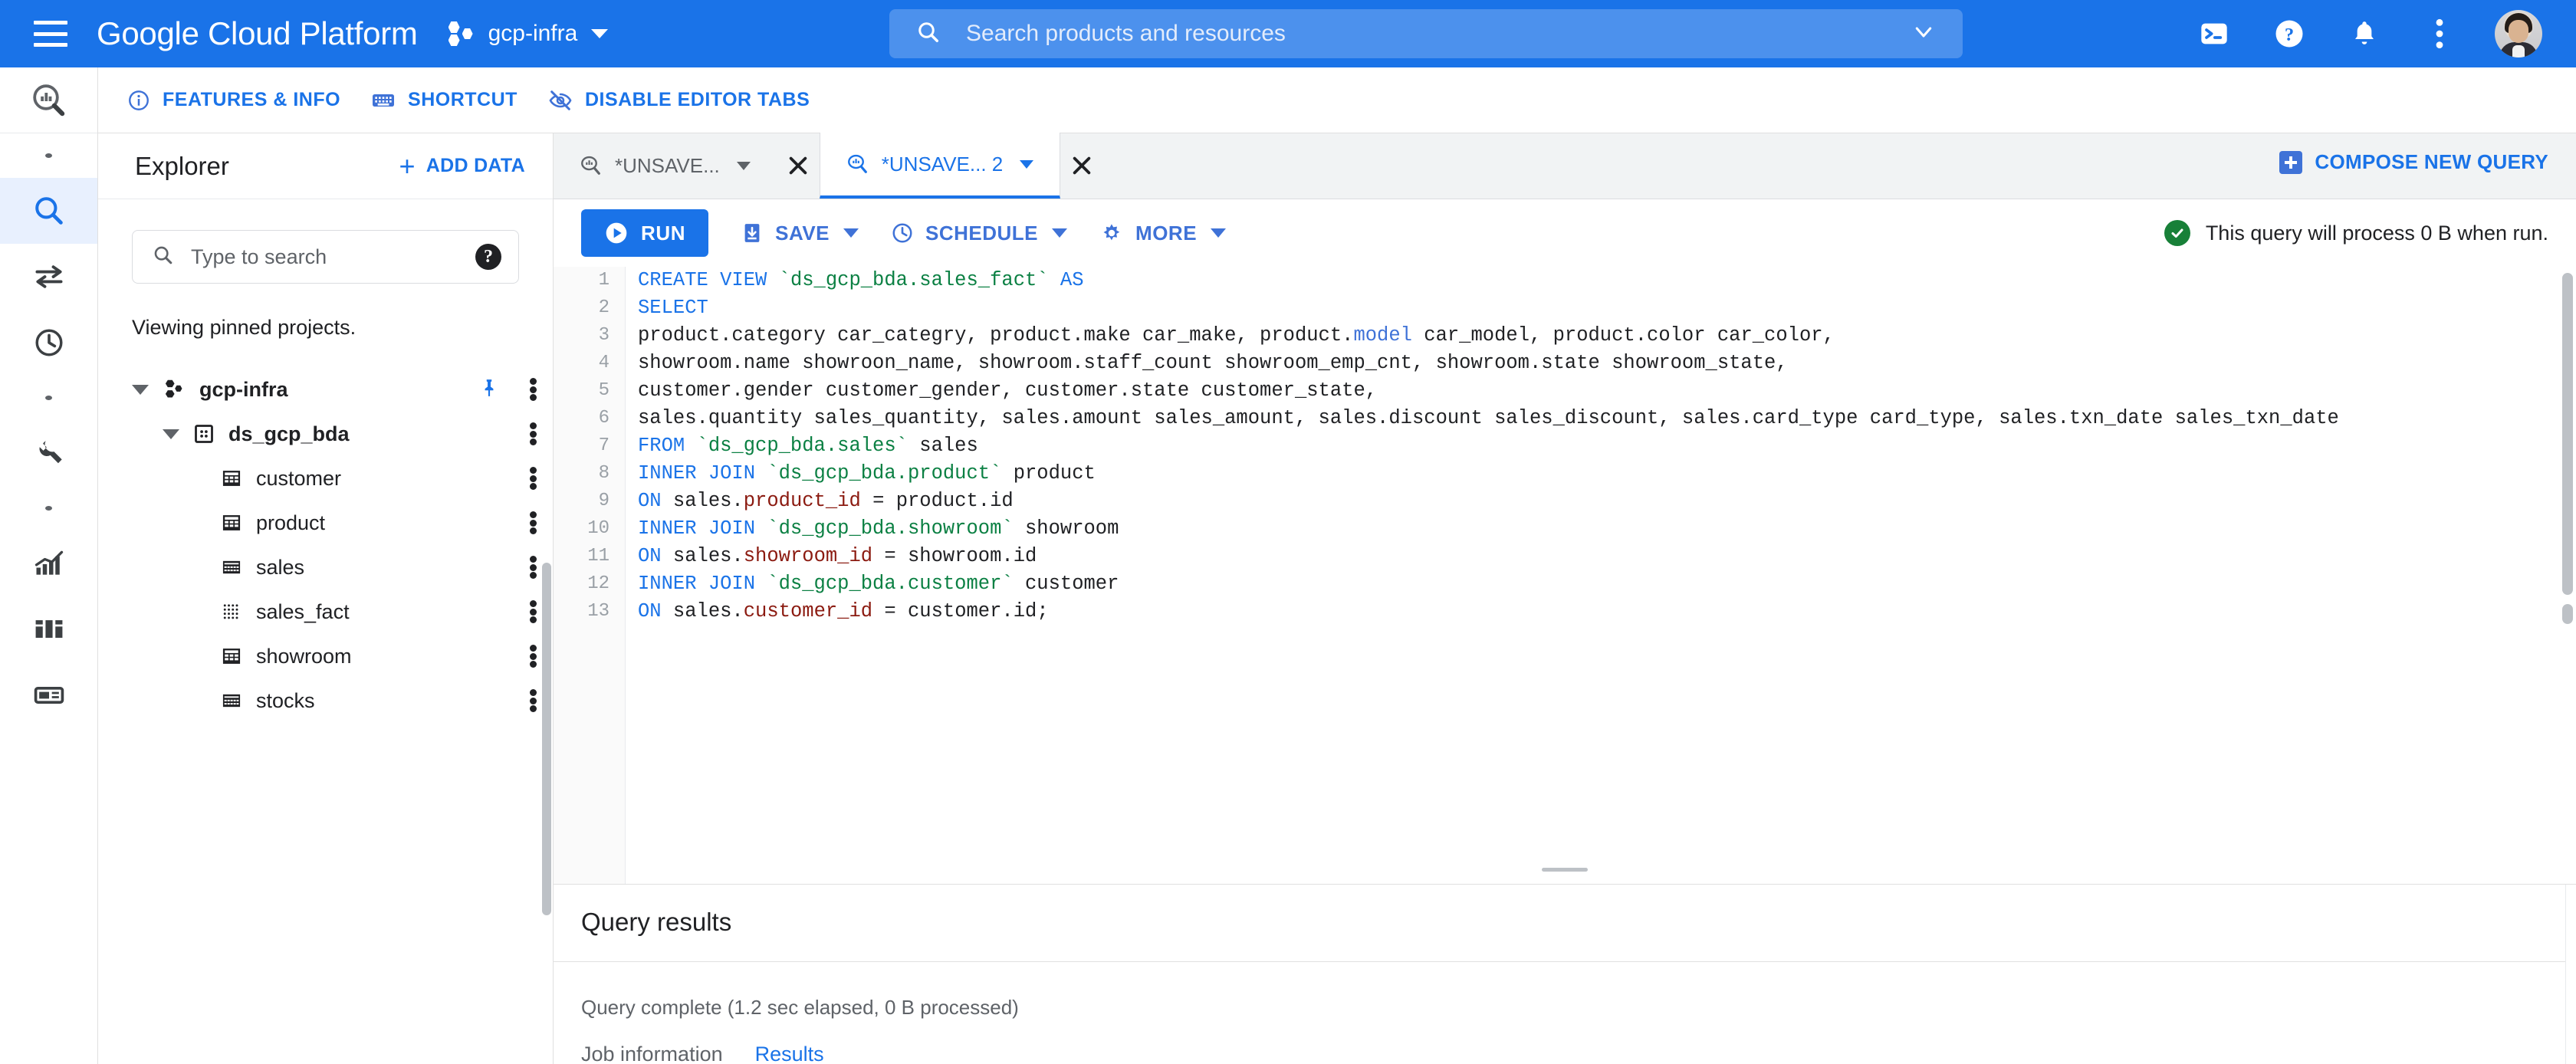 This screenshot has height=1064, width=2576. Describe the element at coordinates (48, 211) in the screenshot. I see `rail-item-query` at that location.